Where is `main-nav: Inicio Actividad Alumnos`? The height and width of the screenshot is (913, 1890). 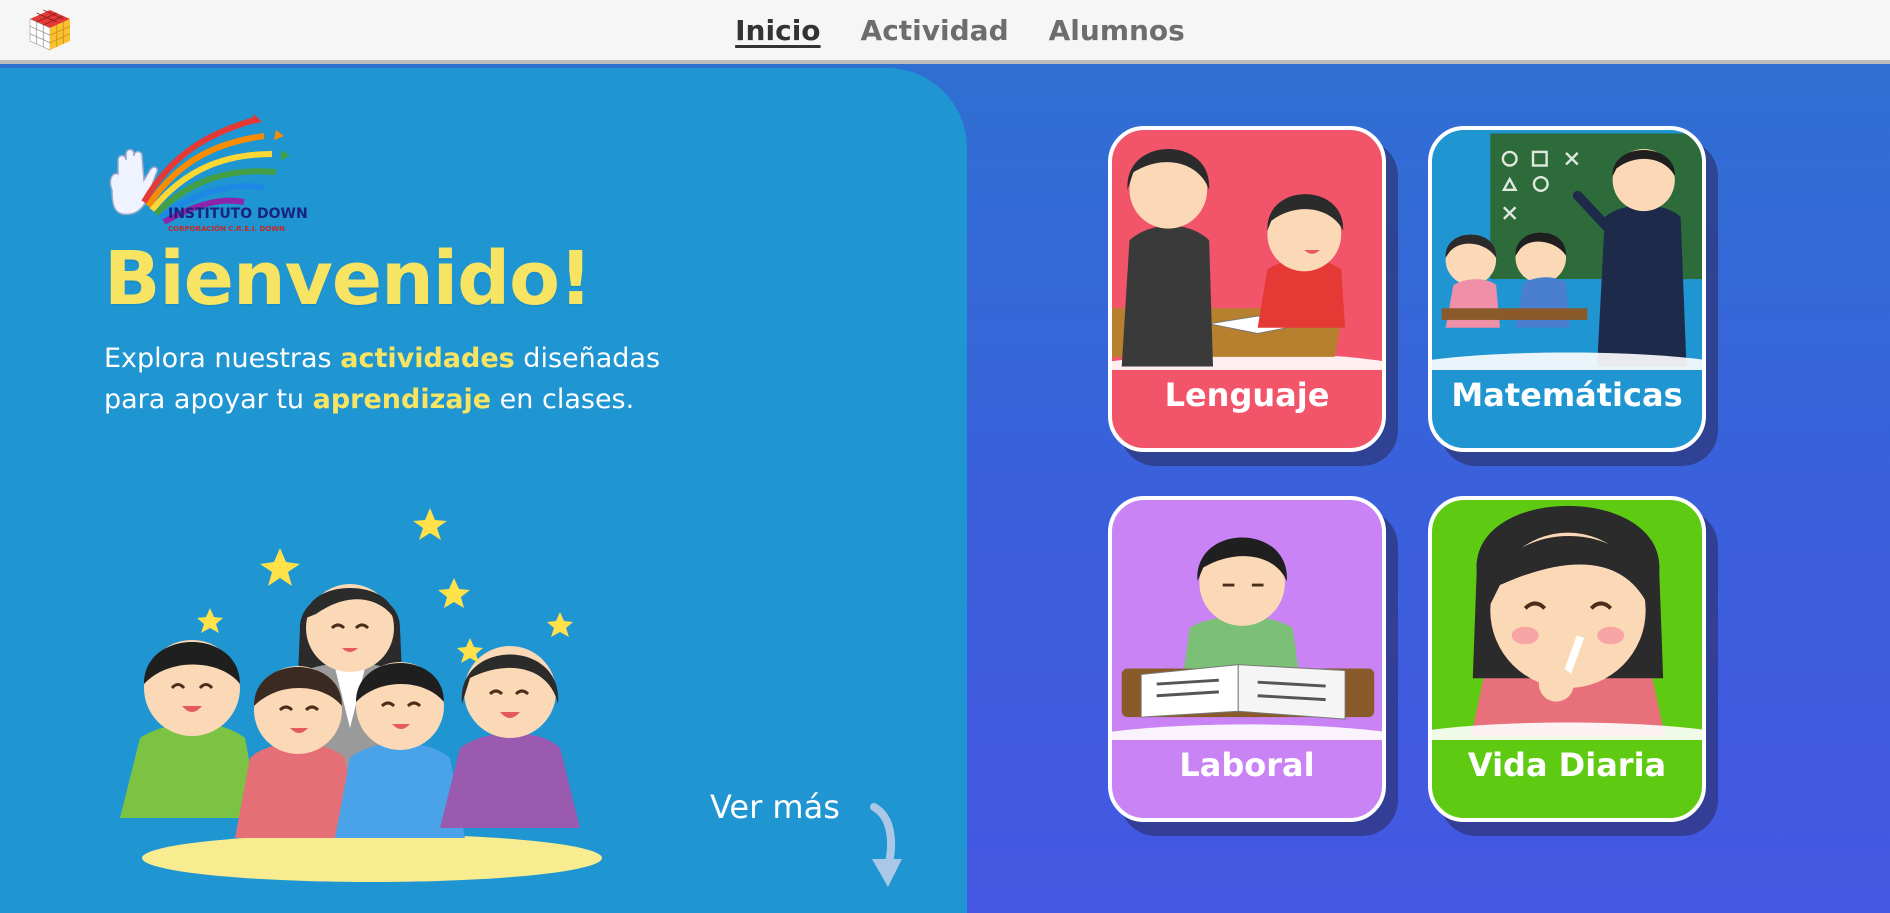
main-nav: Inicio Actividad Alumnos is located at coordinates (945, 30).